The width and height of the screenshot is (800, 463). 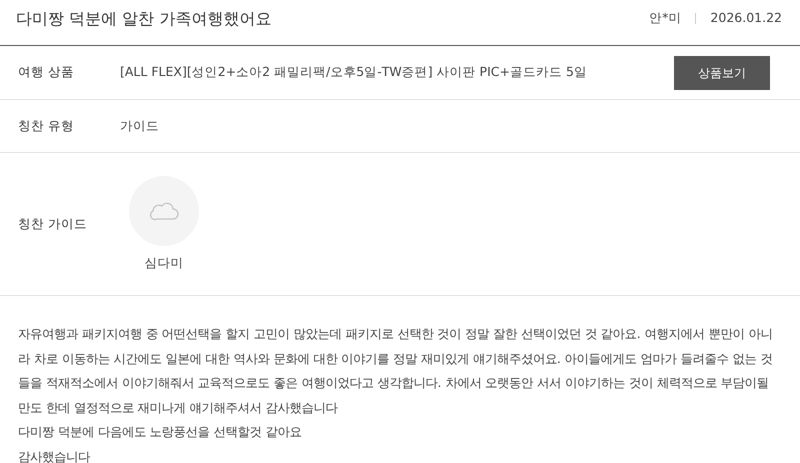 I want to click on cloud-icon, so click(x=164, y=210).